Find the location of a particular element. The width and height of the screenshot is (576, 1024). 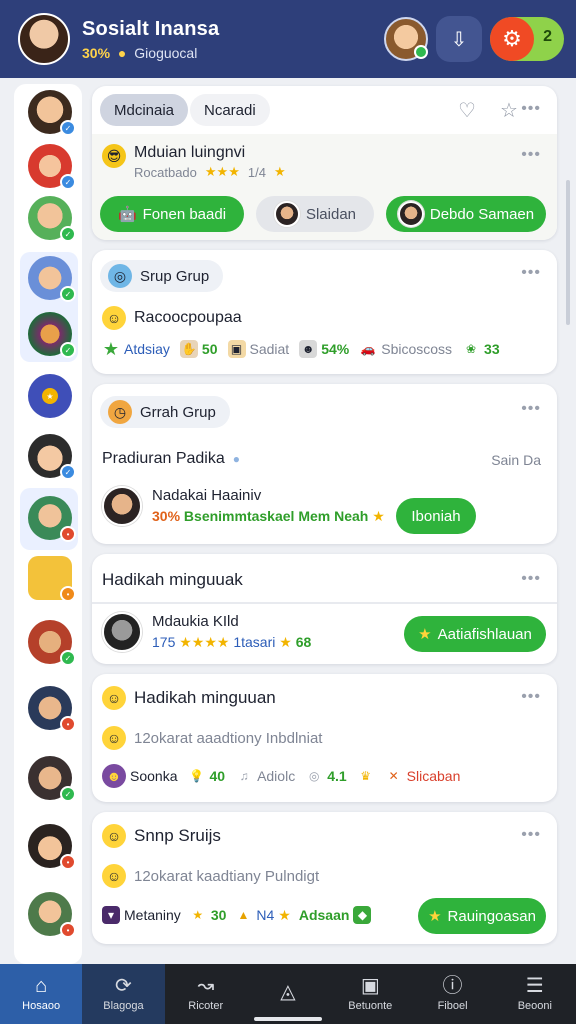

route-icon: ↝ is located at coordinates (206, 986).